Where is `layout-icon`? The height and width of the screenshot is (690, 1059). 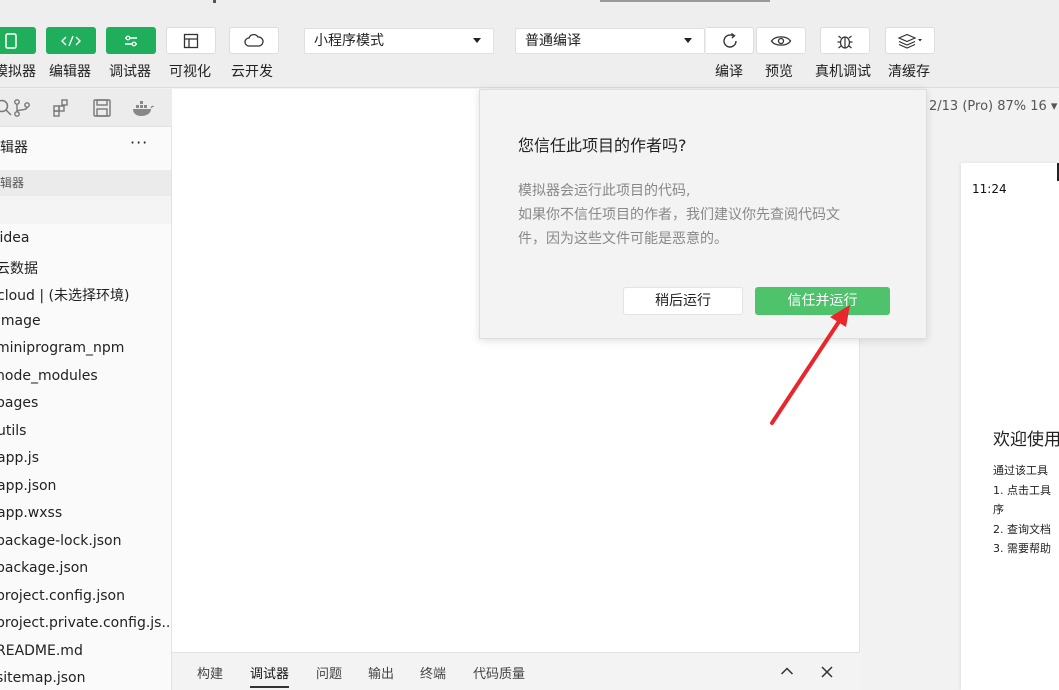 layout-icon is located at coordinates (191, 40).